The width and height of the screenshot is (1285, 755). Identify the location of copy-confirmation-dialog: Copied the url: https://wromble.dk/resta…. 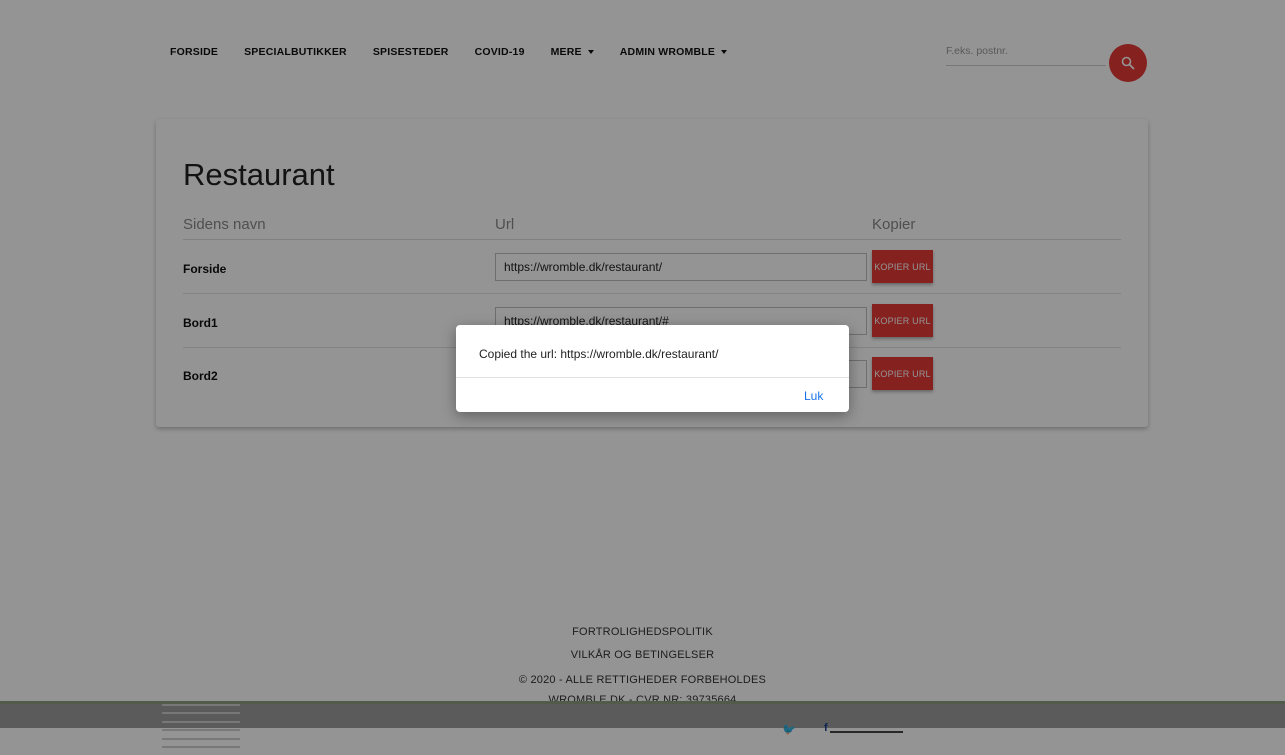
(652, 368).